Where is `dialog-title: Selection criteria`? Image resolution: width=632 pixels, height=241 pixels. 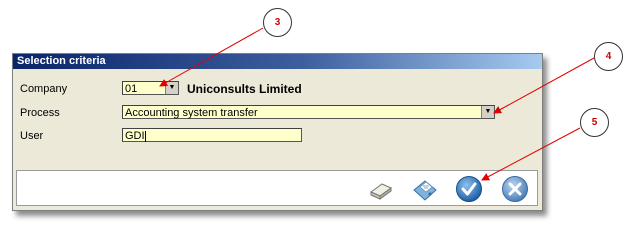 dialog-title: Selection criteria is located at coordinates (61, 61).